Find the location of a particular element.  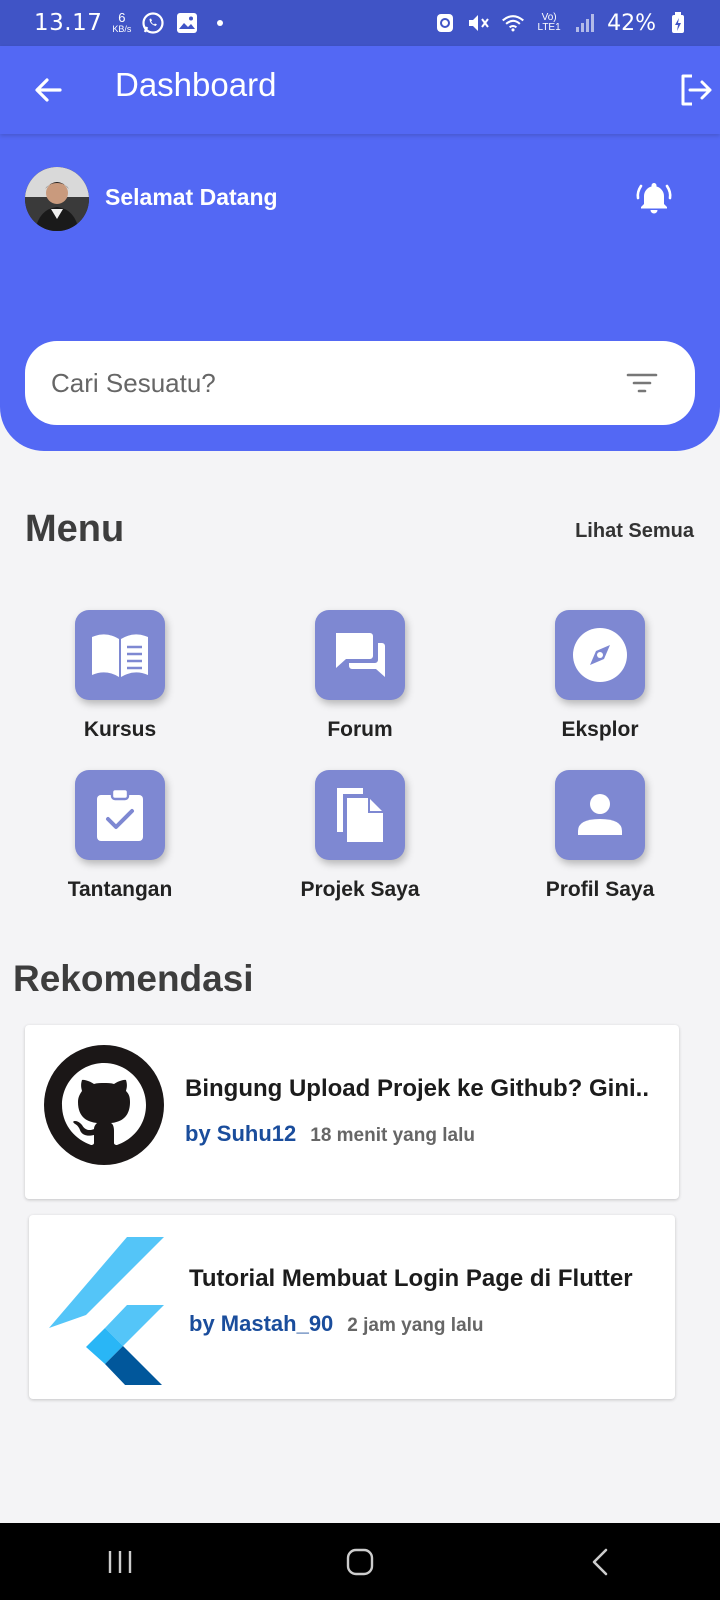

home-button is located at coordinates (360, 1562).